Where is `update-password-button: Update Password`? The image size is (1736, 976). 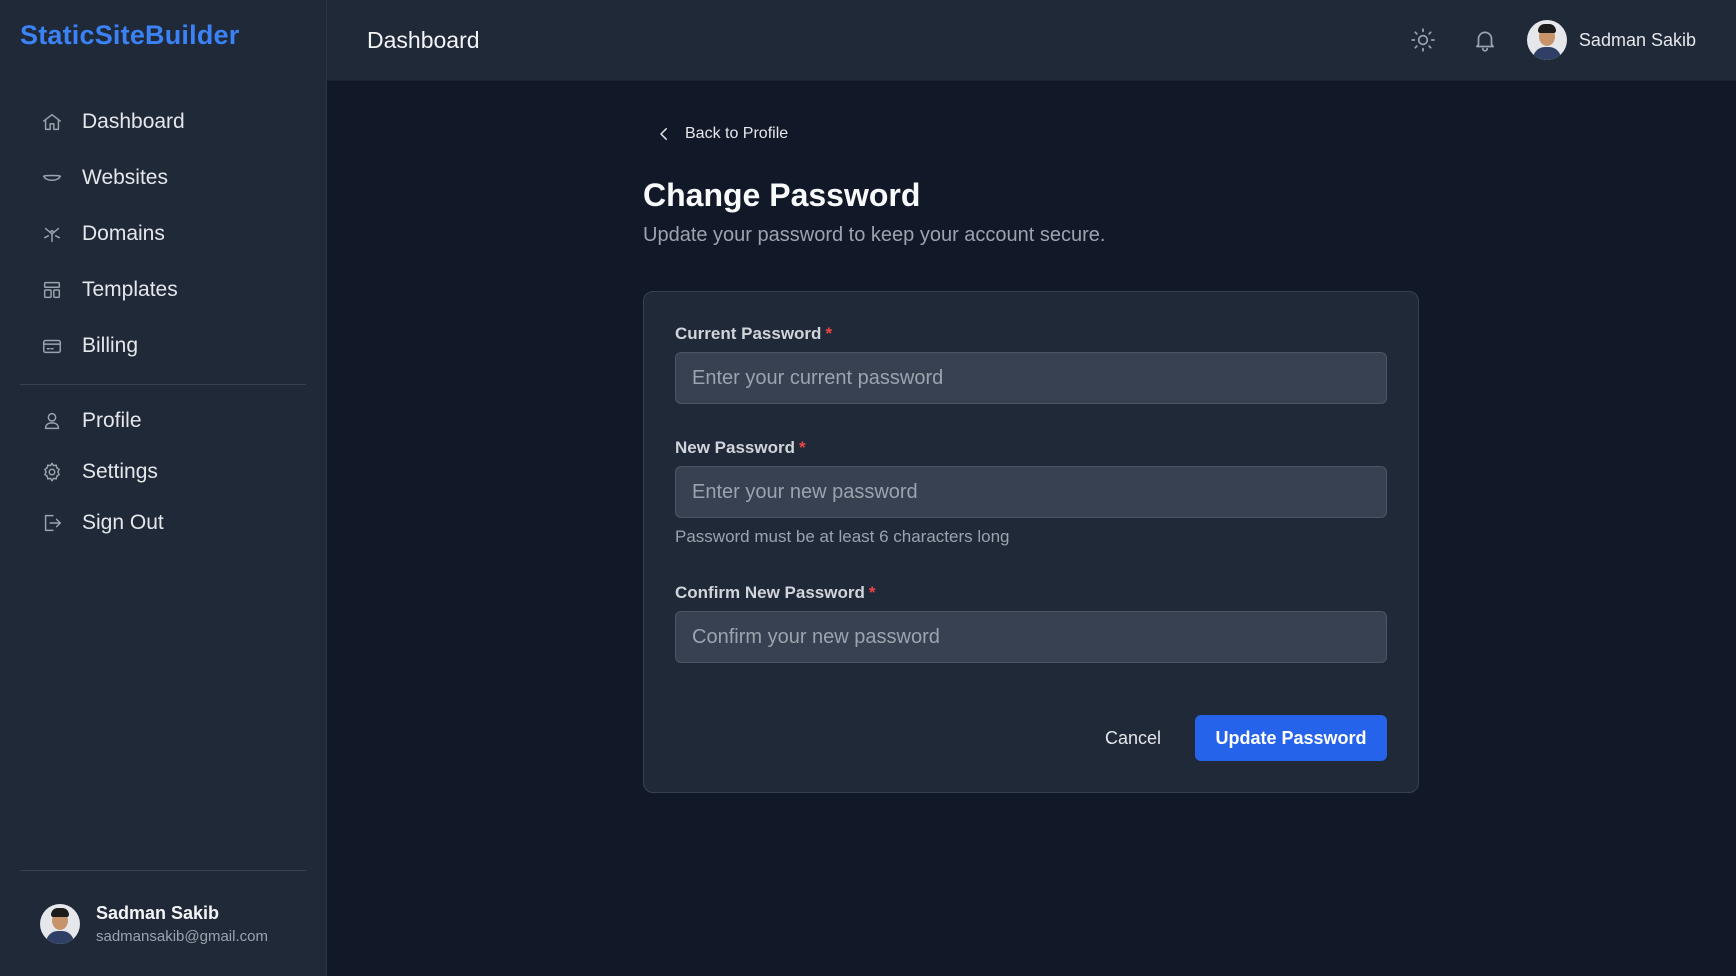
update-password-button: Update Password is located at coordinates (1291, 738).